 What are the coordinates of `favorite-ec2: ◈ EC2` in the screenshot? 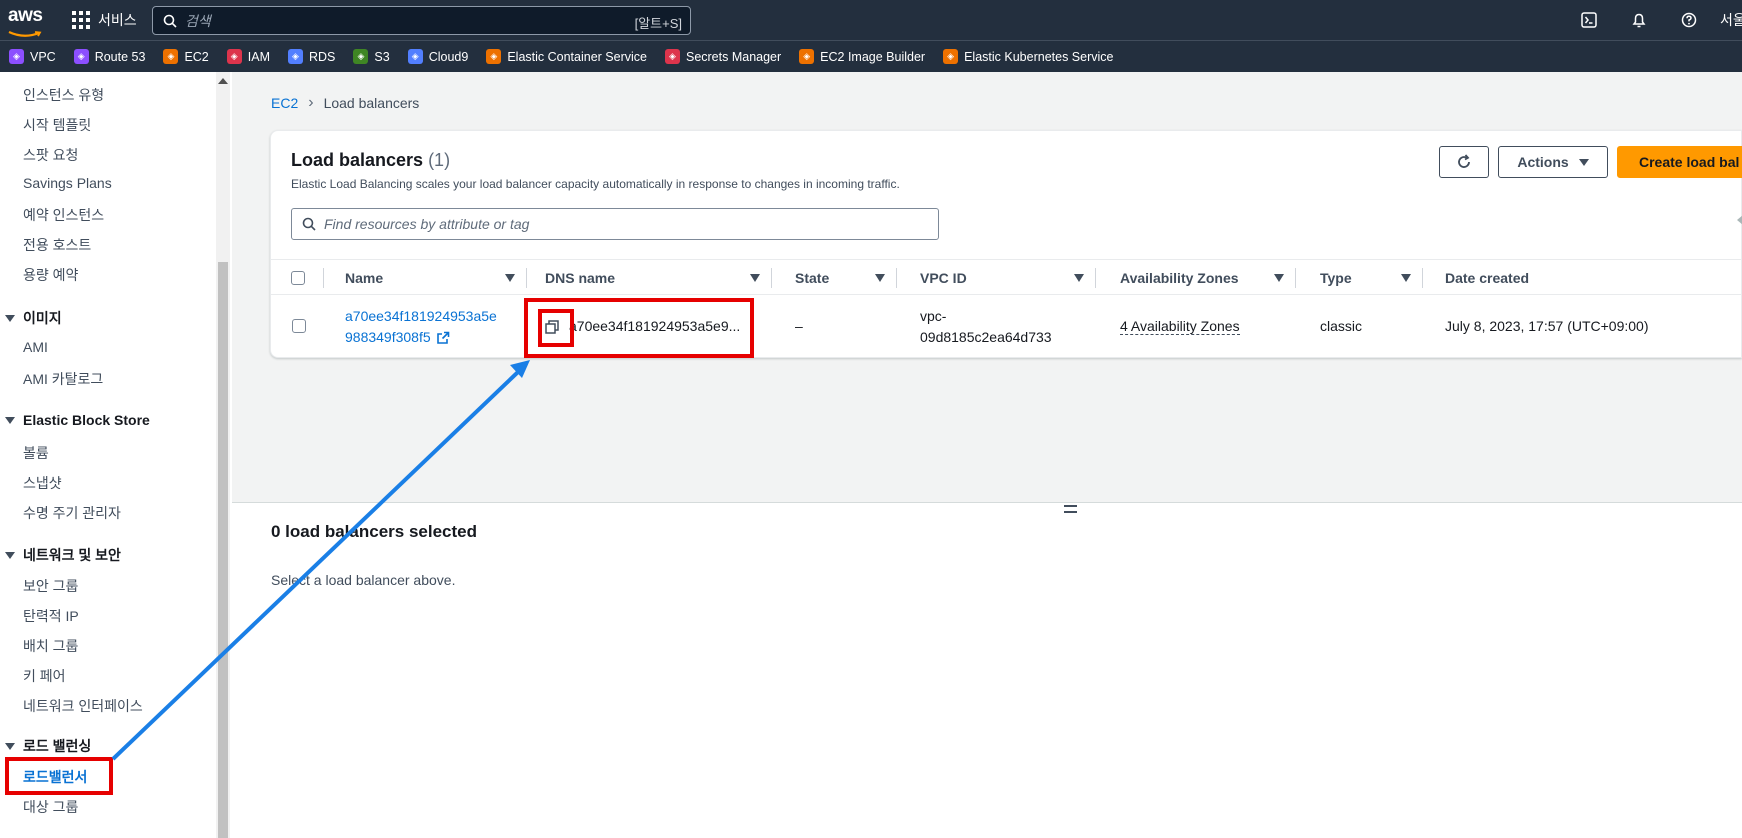 It's located at (186, 56).